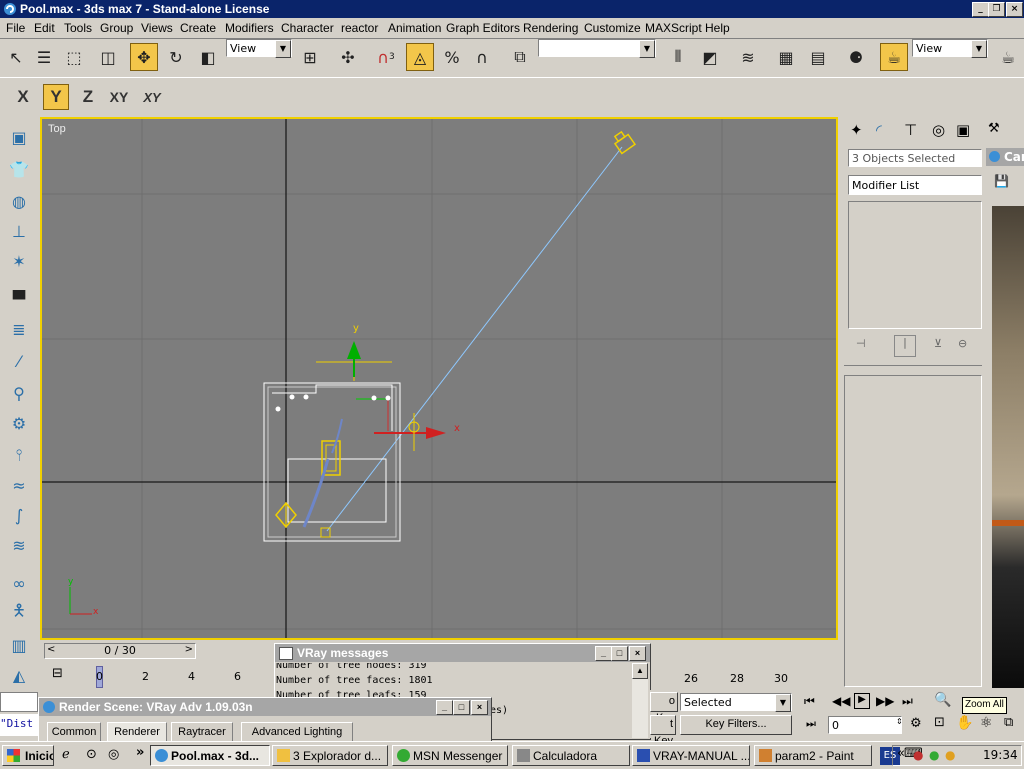 Image resolution: width=1024 pixels, height=769 pixels. Describe the element at coordinates (444, 707) in the screenshot. I see `render-minimize-button: _` at that location.